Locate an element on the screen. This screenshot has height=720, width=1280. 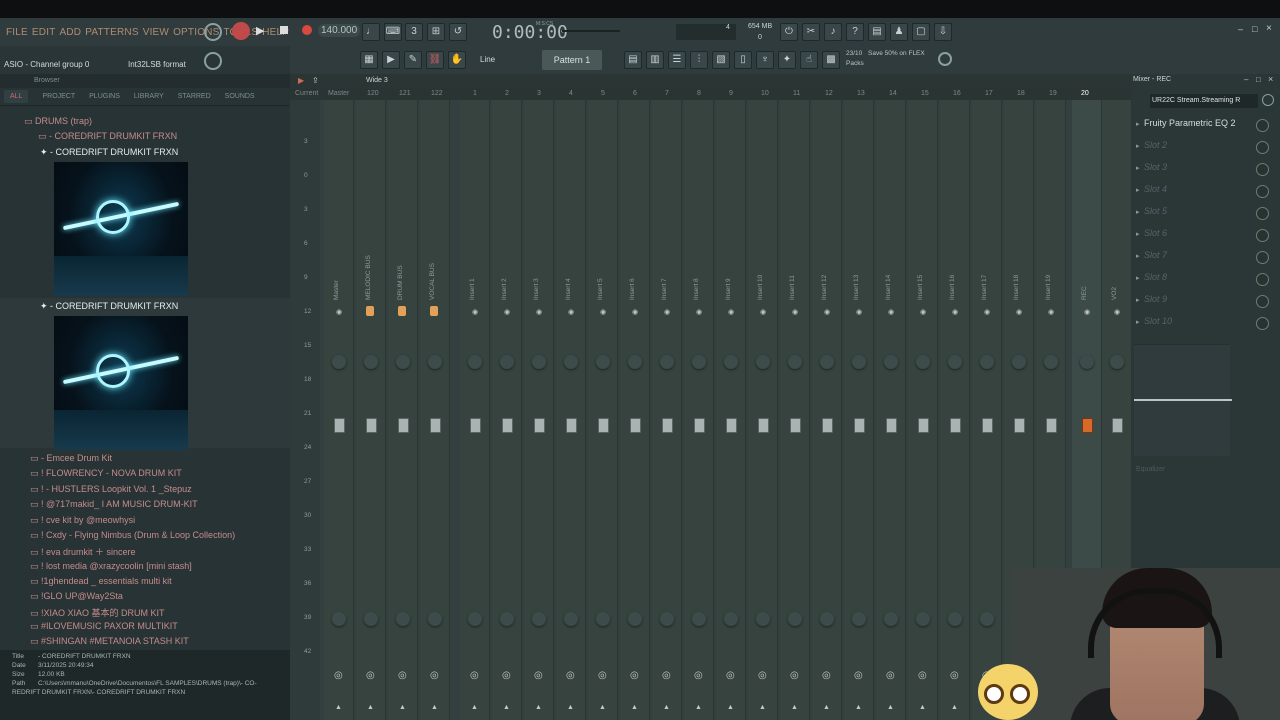
slot-label: Slot 6 is located at coordinates (1155, 233).